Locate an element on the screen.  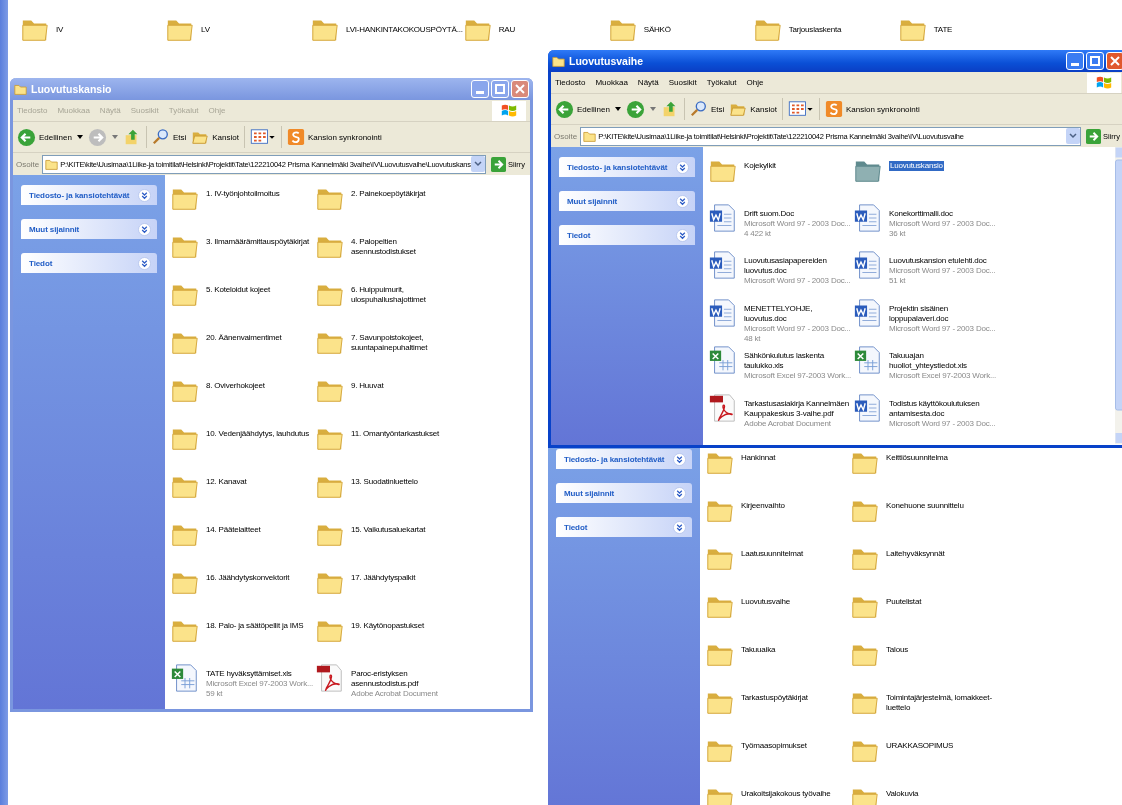
file-name: Kojekylkit is located at coordinates (760, 166).